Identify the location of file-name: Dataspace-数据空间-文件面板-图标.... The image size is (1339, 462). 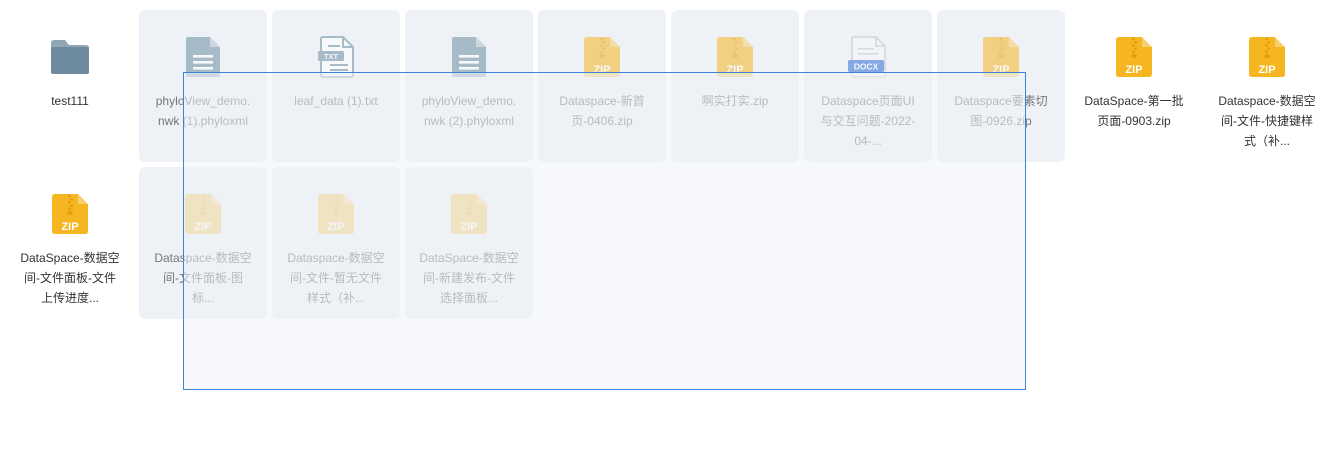
(203, 278).